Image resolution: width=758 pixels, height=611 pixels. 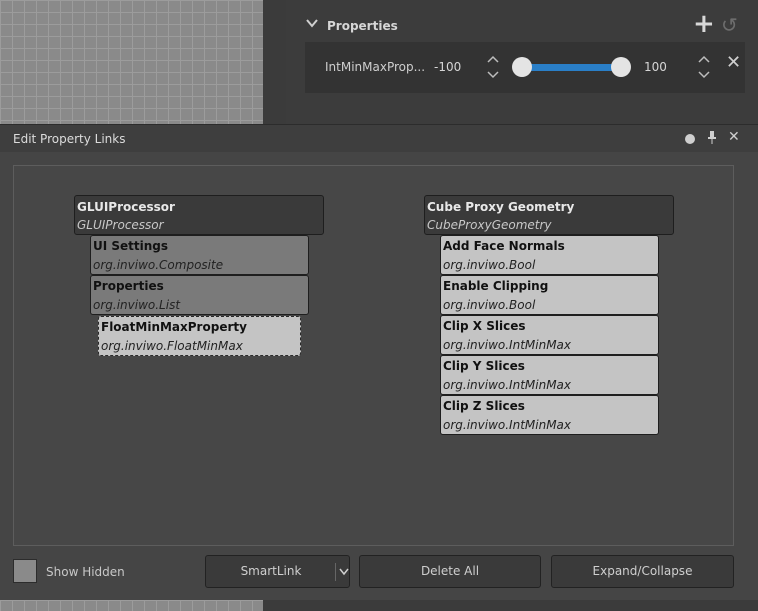 What do you see at coordinates (199, 295) in the screenshot?
I see `property-properties: Properties org.inviwo.List` at bounding box center [199, 295].